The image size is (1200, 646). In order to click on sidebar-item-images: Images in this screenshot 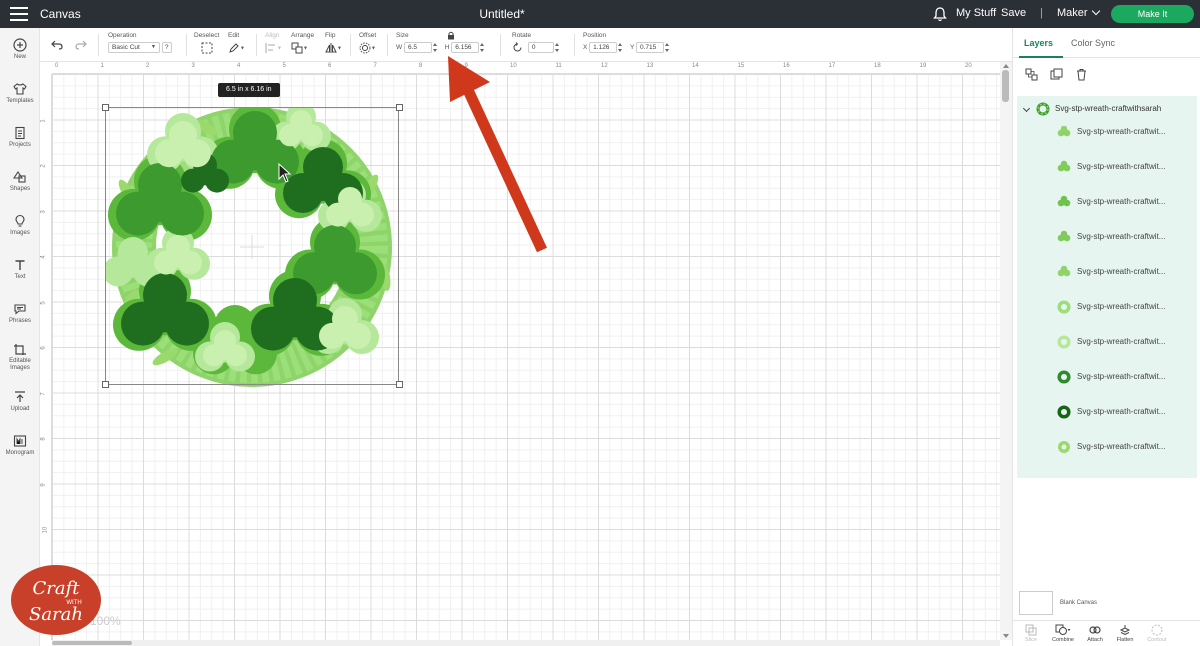, I will do `click(20, 225)`.